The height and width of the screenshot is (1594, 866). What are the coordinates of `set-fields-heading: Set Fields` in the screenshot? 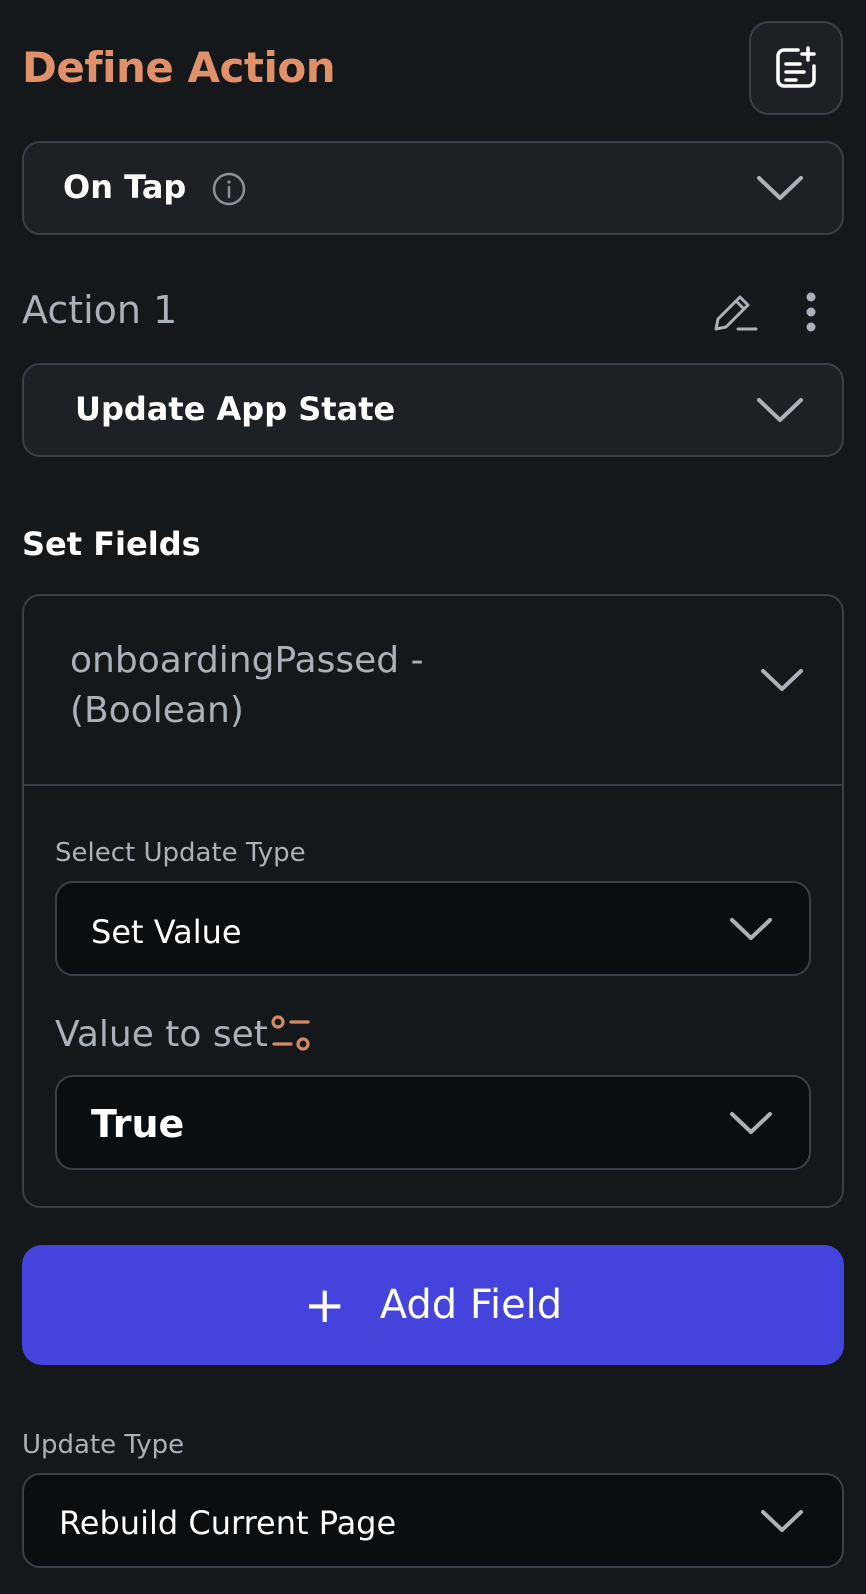 It's located at (111, 544).